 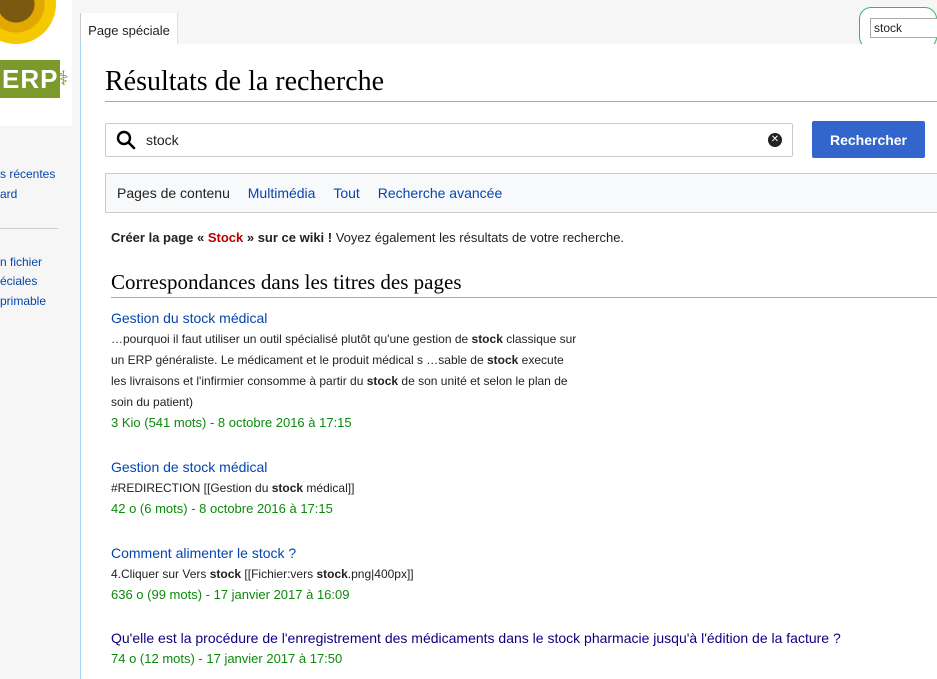 What do you see at coordinates (27, 174) in the screenshot?
I see `sidebar-link-recent-changes: s récentes` at bounding box center [27, 174].